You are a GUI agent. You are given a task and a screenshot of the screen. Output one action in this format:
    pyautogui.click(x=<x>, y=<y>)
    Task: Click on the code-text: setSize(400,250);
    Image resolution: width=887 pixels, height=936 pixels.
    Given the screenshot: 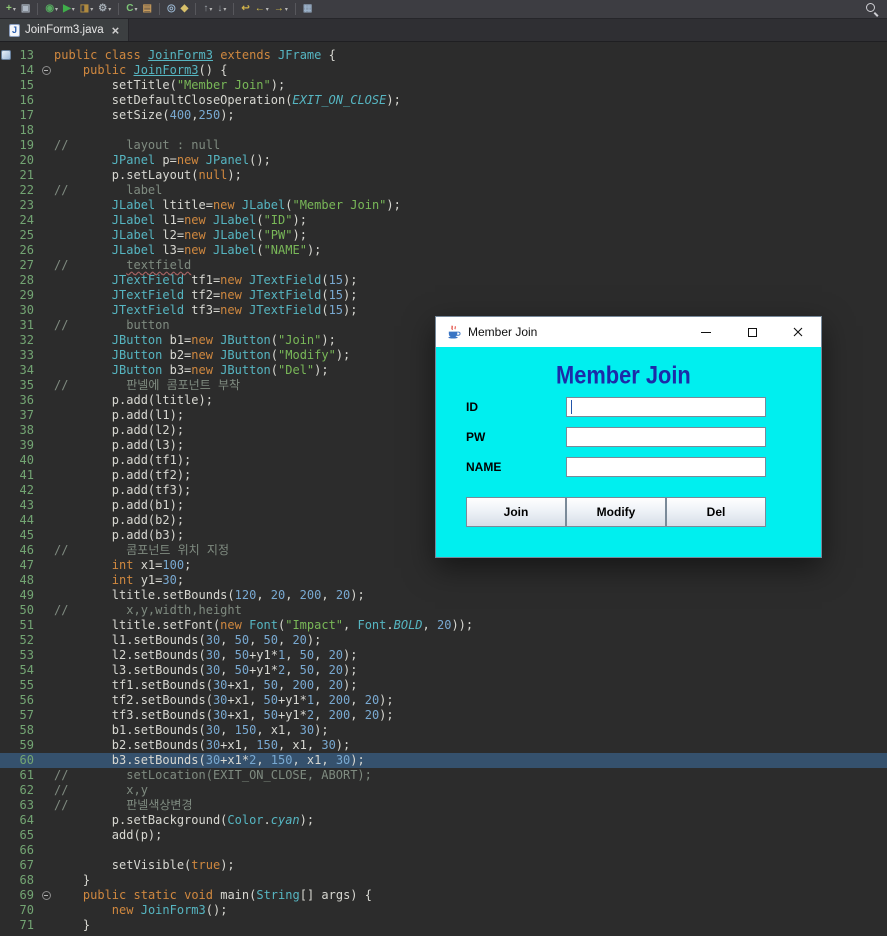 What is the action you would take?
    pyautogui.click(x=144, y=115)
    